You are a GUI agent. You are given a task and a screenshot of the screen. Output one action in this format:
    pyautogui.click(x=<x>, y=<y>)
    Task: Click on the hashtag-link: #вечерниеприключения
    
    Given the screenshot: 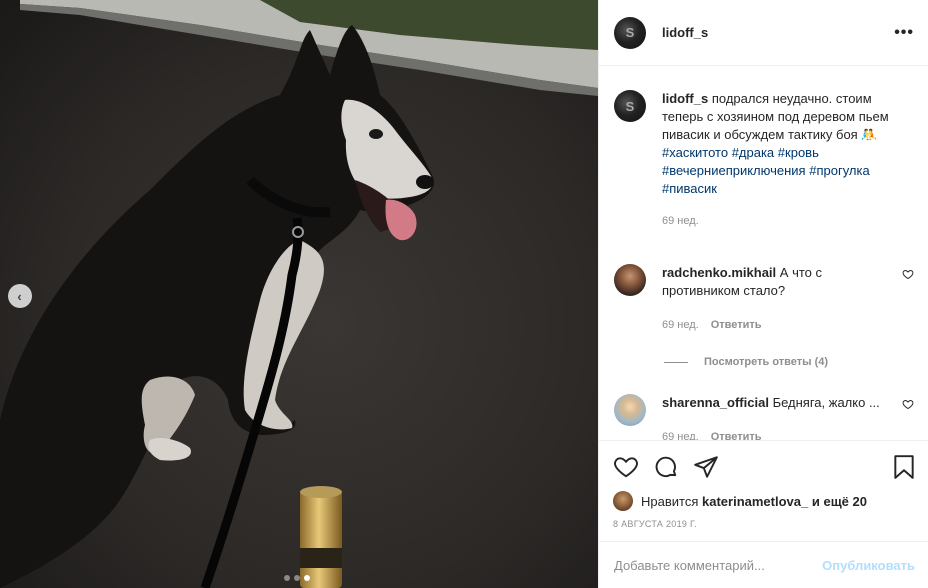 What is the action you would take?
    pyautogui.click(x=734, y=170)
    